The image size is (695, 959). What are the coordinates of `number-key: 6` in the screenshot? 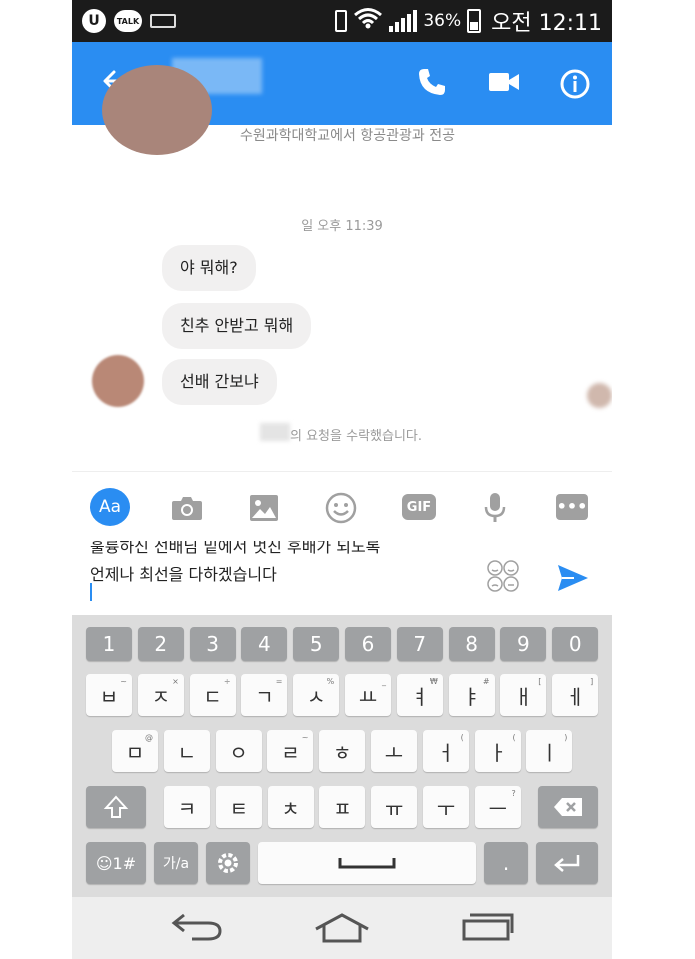 It's located at (368, 644).